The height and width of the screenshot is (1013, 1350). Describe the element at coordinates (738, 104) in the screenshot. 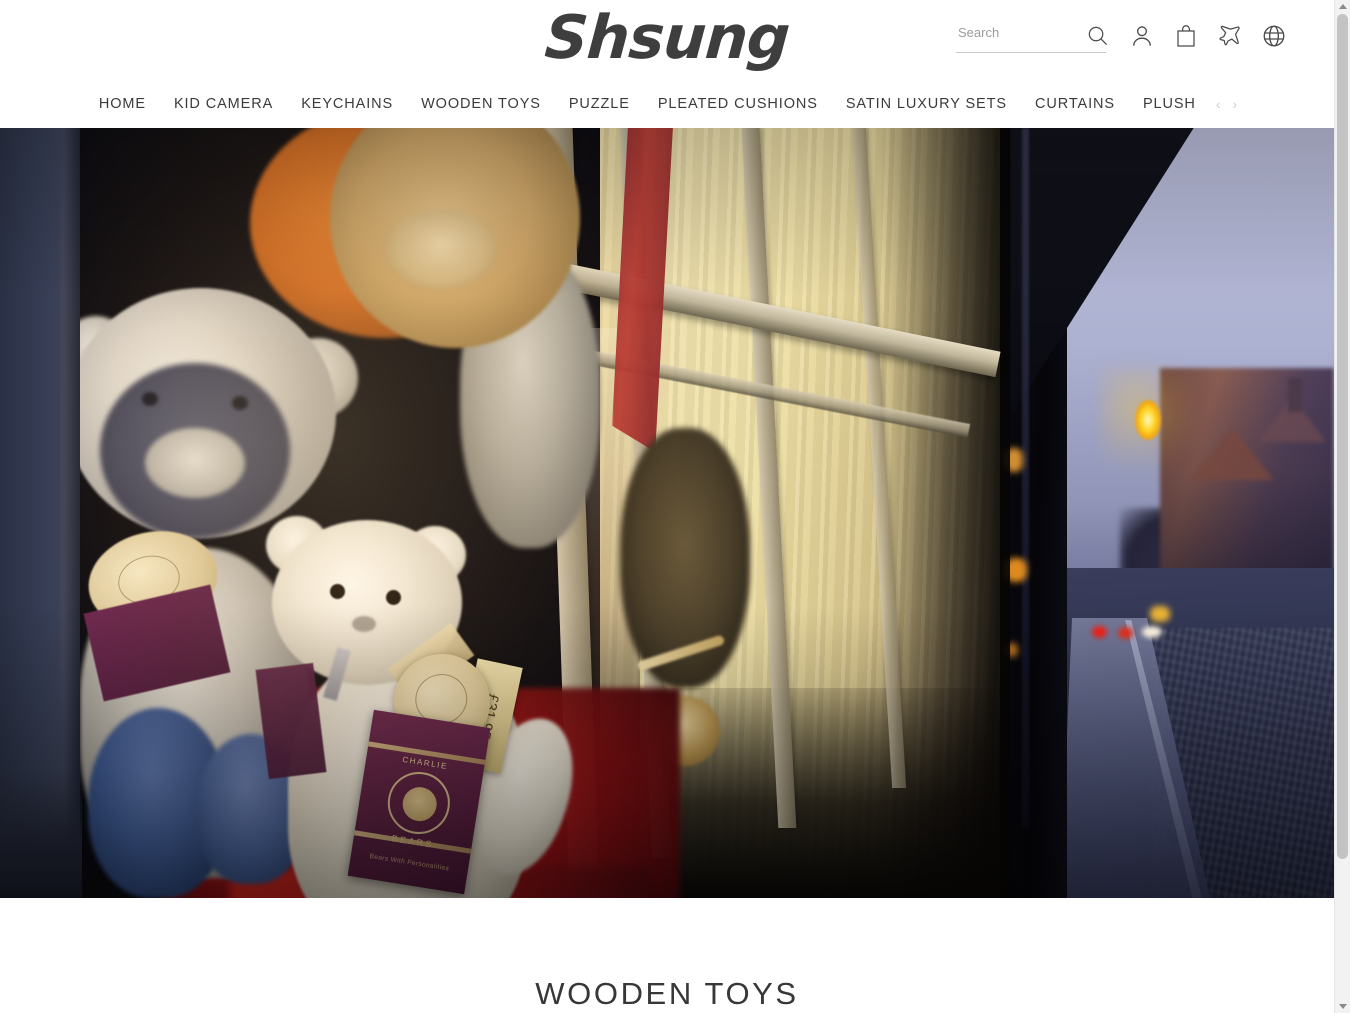

I see `nav-item-pleated-cushions: PLEATED CUSHIONS` at that location.